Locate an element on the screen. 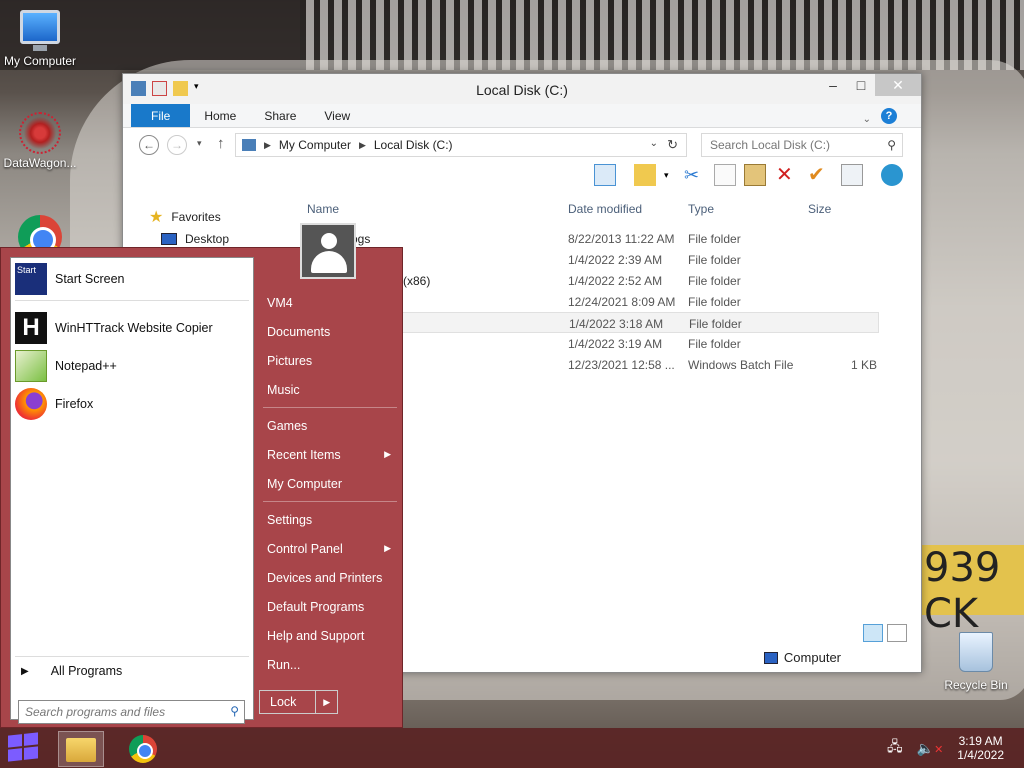 The height and width of the screenshot is (768, 1024). start-screen-icon: Start is located at coordinates (31, 279).